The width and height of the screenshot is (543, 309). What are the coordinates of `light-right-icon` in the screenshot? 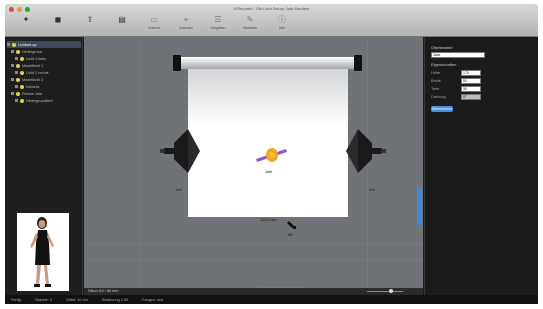 It's located at (366, 151).